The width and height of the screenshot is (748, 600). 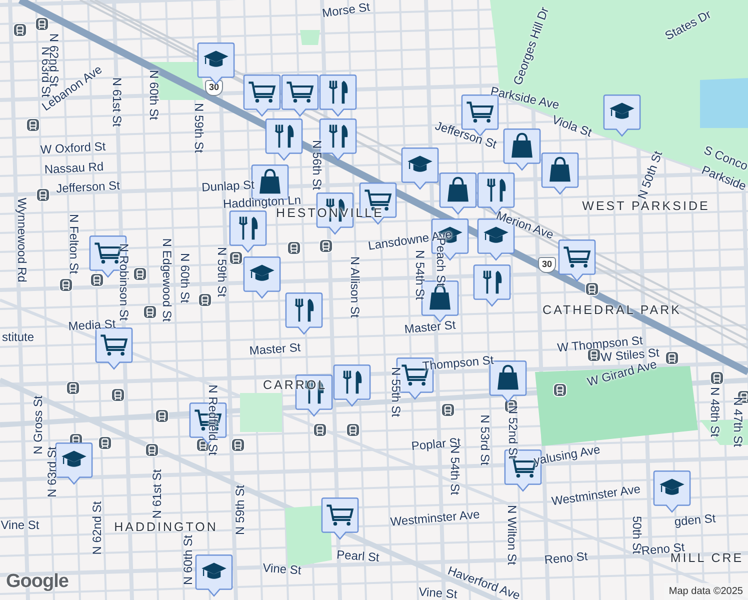 What do you see at coordinates (688, 25) in the screenshot?
I see `street-label: States Dr` at bounding box center [688, 25].